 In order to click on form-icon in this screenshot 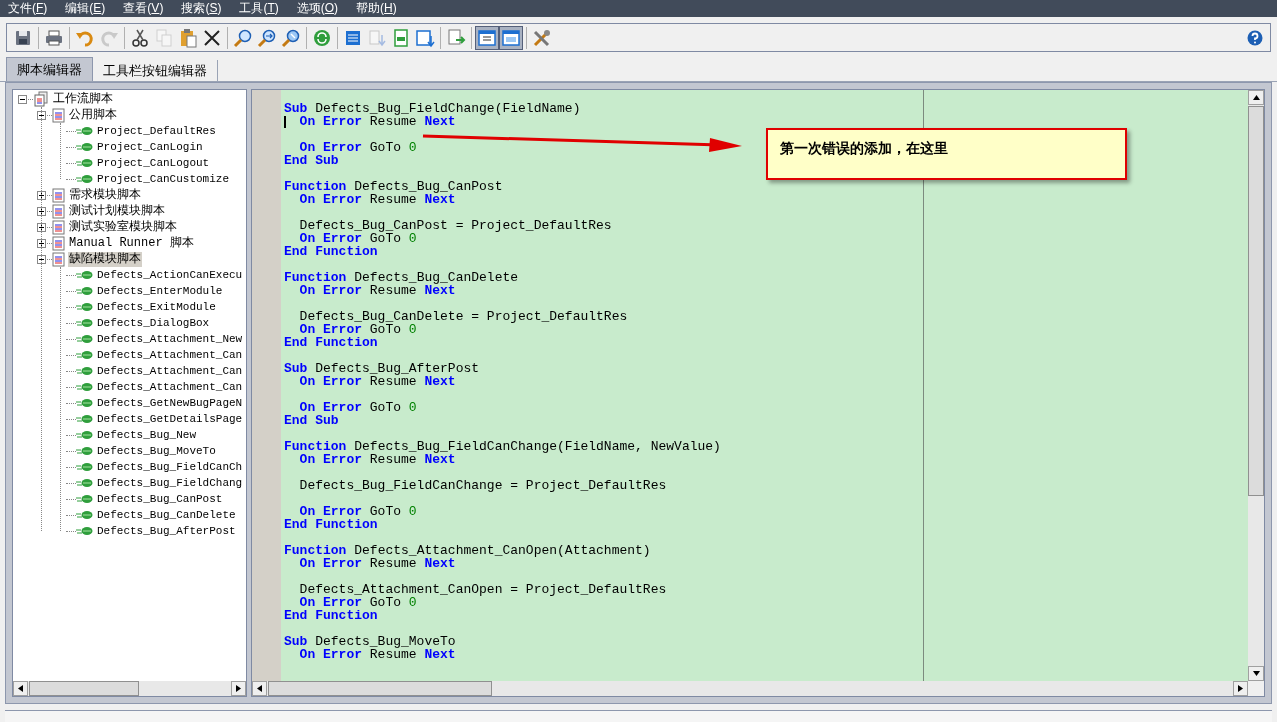, I will do `click(401, 37)`.